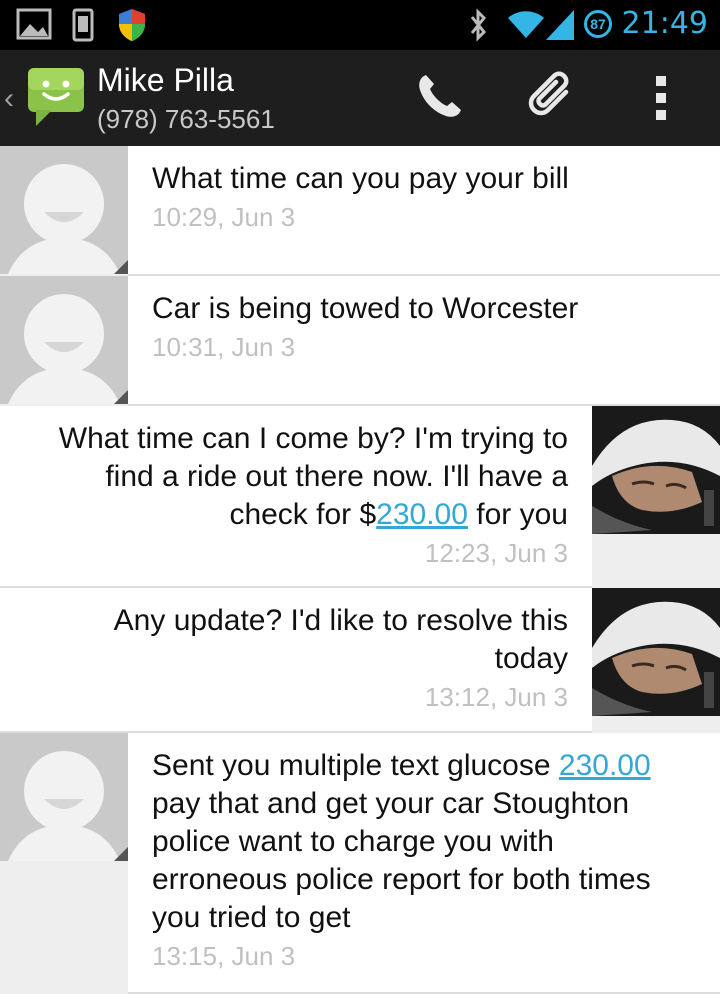 The height and width of the screenshot is (994, 720). Describe the element at coordinates (552, 98) in the screenshot. I see `attach-icon` at that location.